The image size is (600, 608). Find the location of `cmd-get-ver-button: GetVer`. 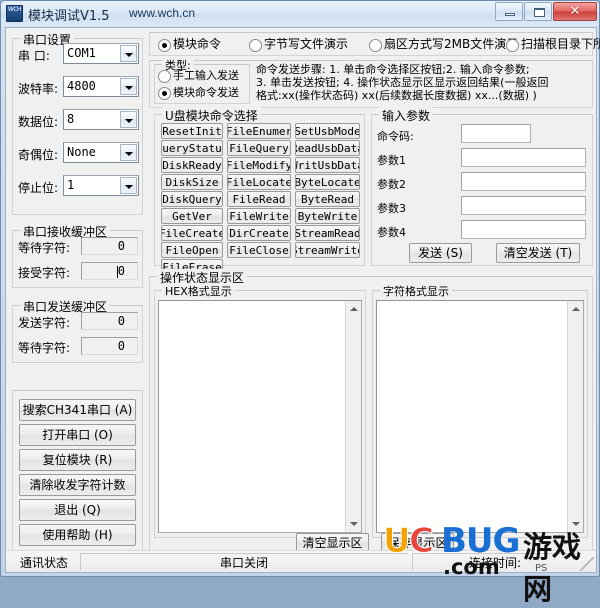

cmd-get-ver-button: GetVer is located at coordinates (192, 216).